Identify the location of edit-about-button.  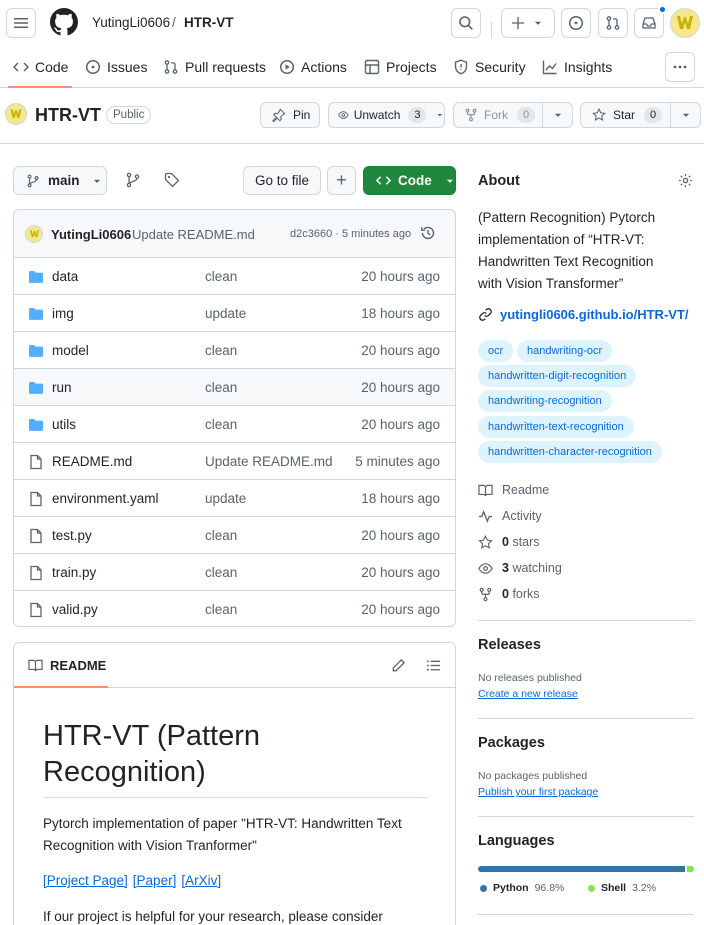
(685, 180).